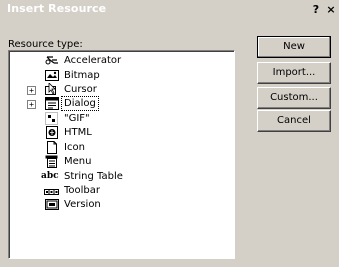 This screenshot has width=339, height=267. I want to click on list-item-cursor: + Cursor, so click(110, 90).